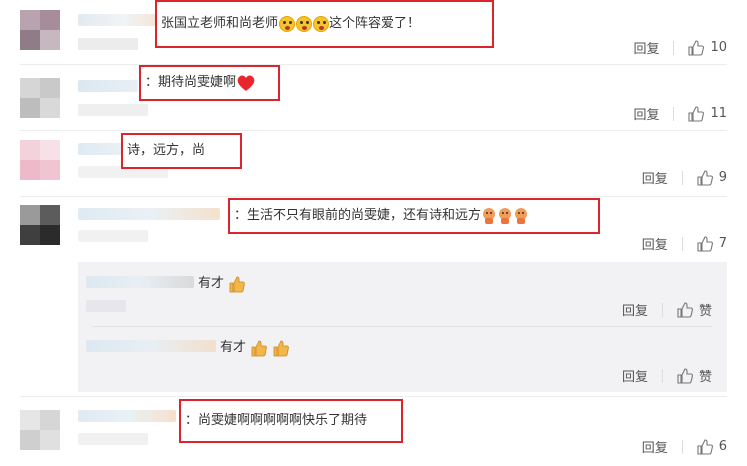 The height and width of the screenshot is (466, 747). Describe the element at coordinates (680, 47) in the screenshot. I see `comment-actions: 回复 10` at that location.